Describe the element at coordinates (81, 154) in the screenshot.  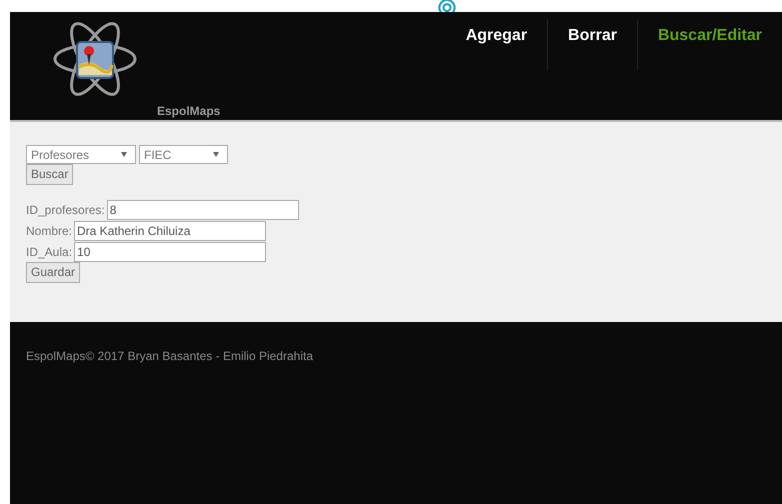
I see `dropdown: Profesores` at that location.